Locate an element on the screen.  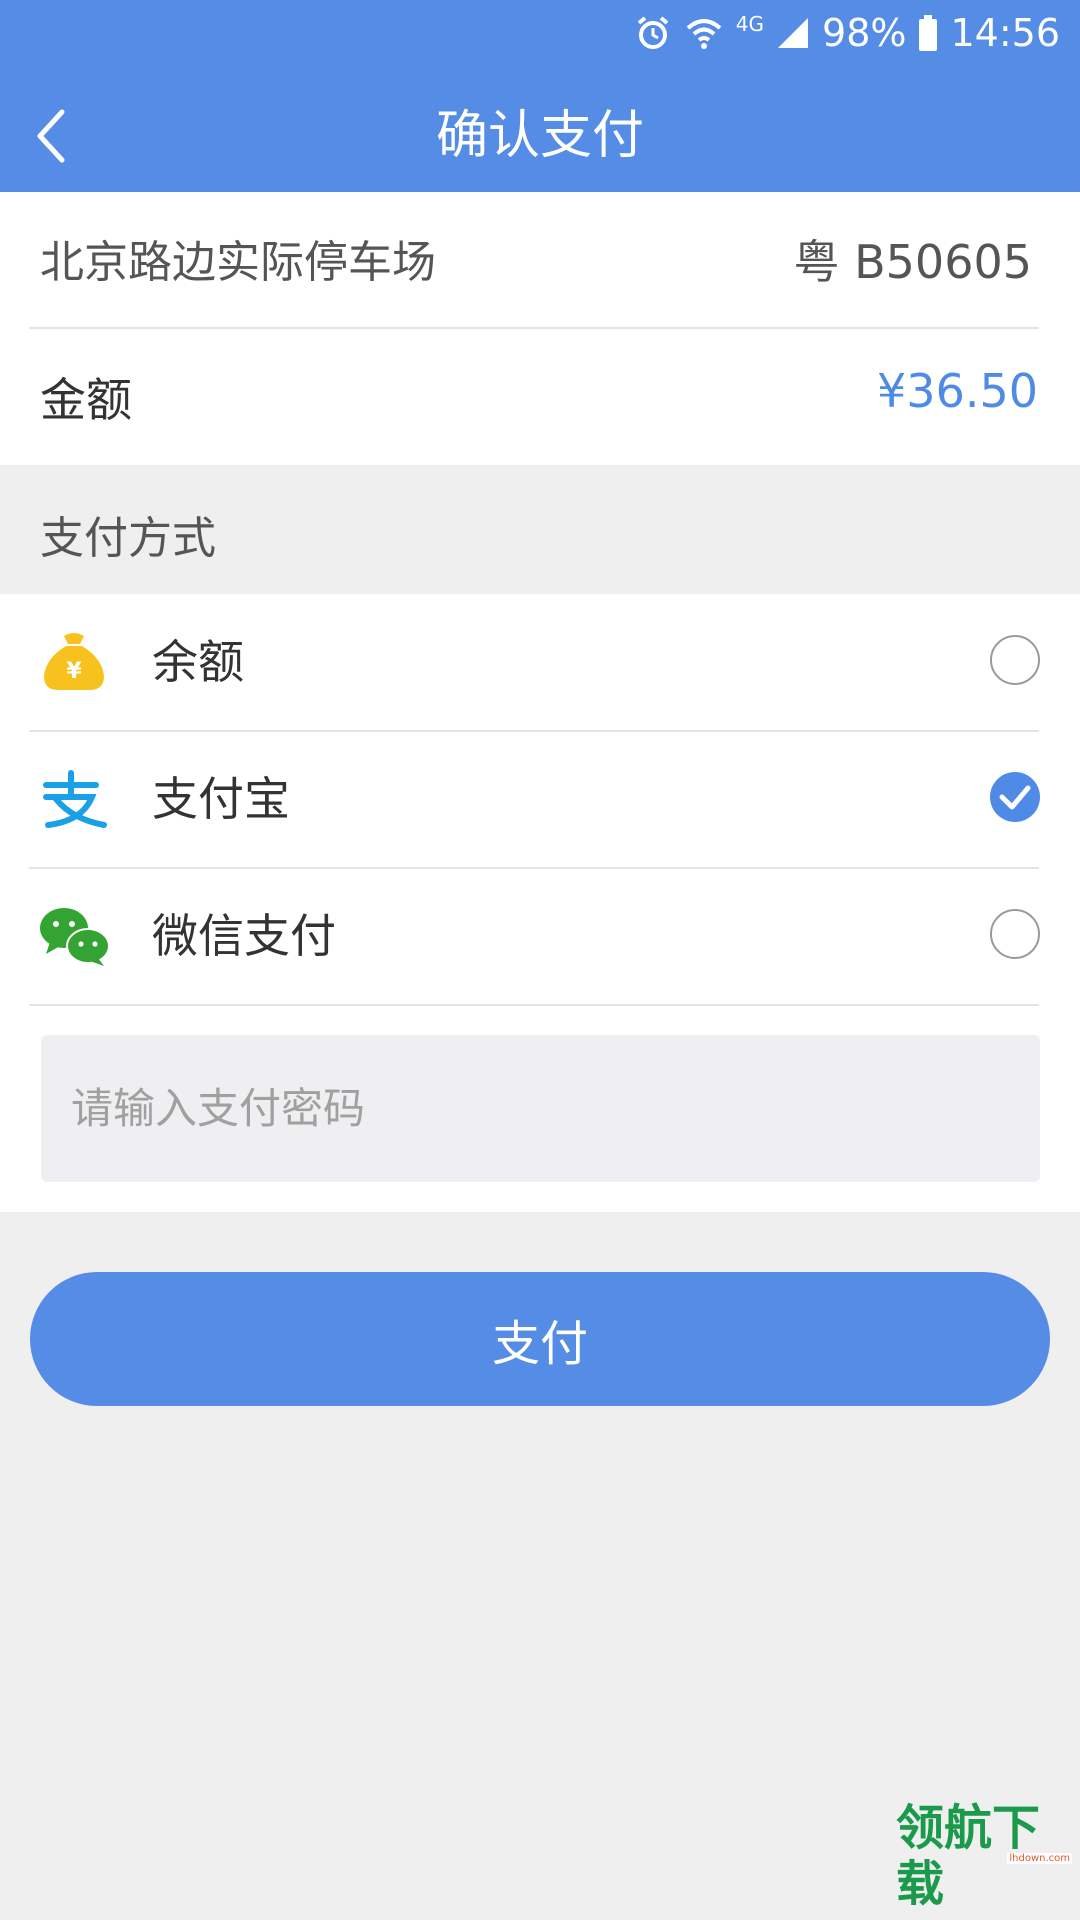
page-title: 确认支付 is located at coordinates (539, 136).